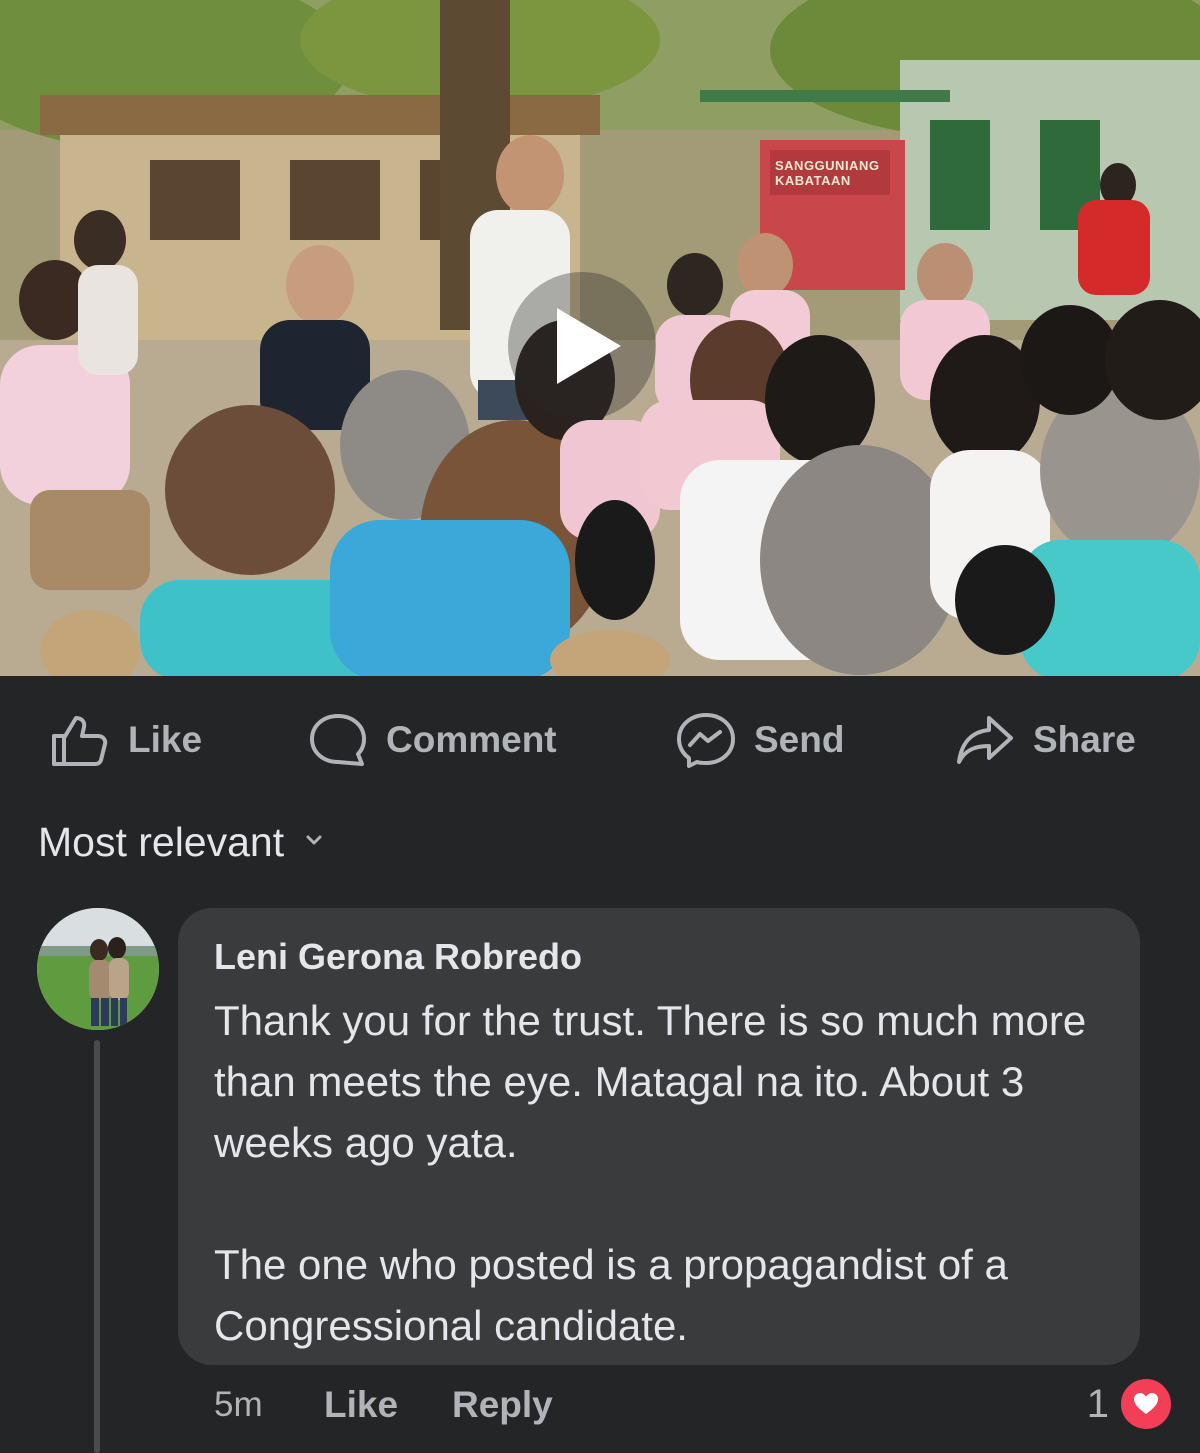  I want to click on sign-board: SANGGUNIANG KABATAAN, so click(835, 173).